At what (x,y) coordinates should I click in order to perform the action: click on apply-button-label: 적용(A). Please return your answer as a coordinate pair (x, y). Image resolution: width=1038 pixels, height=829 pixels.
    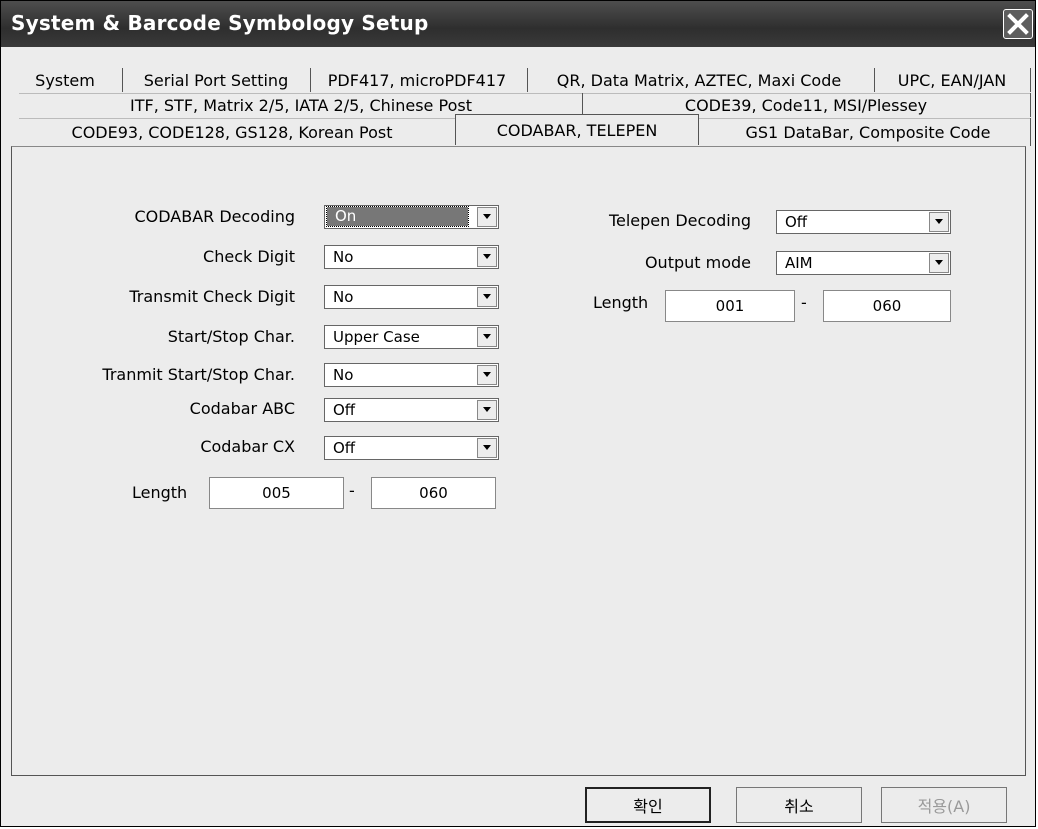
    Looking at the image, I should click on (944, 806).